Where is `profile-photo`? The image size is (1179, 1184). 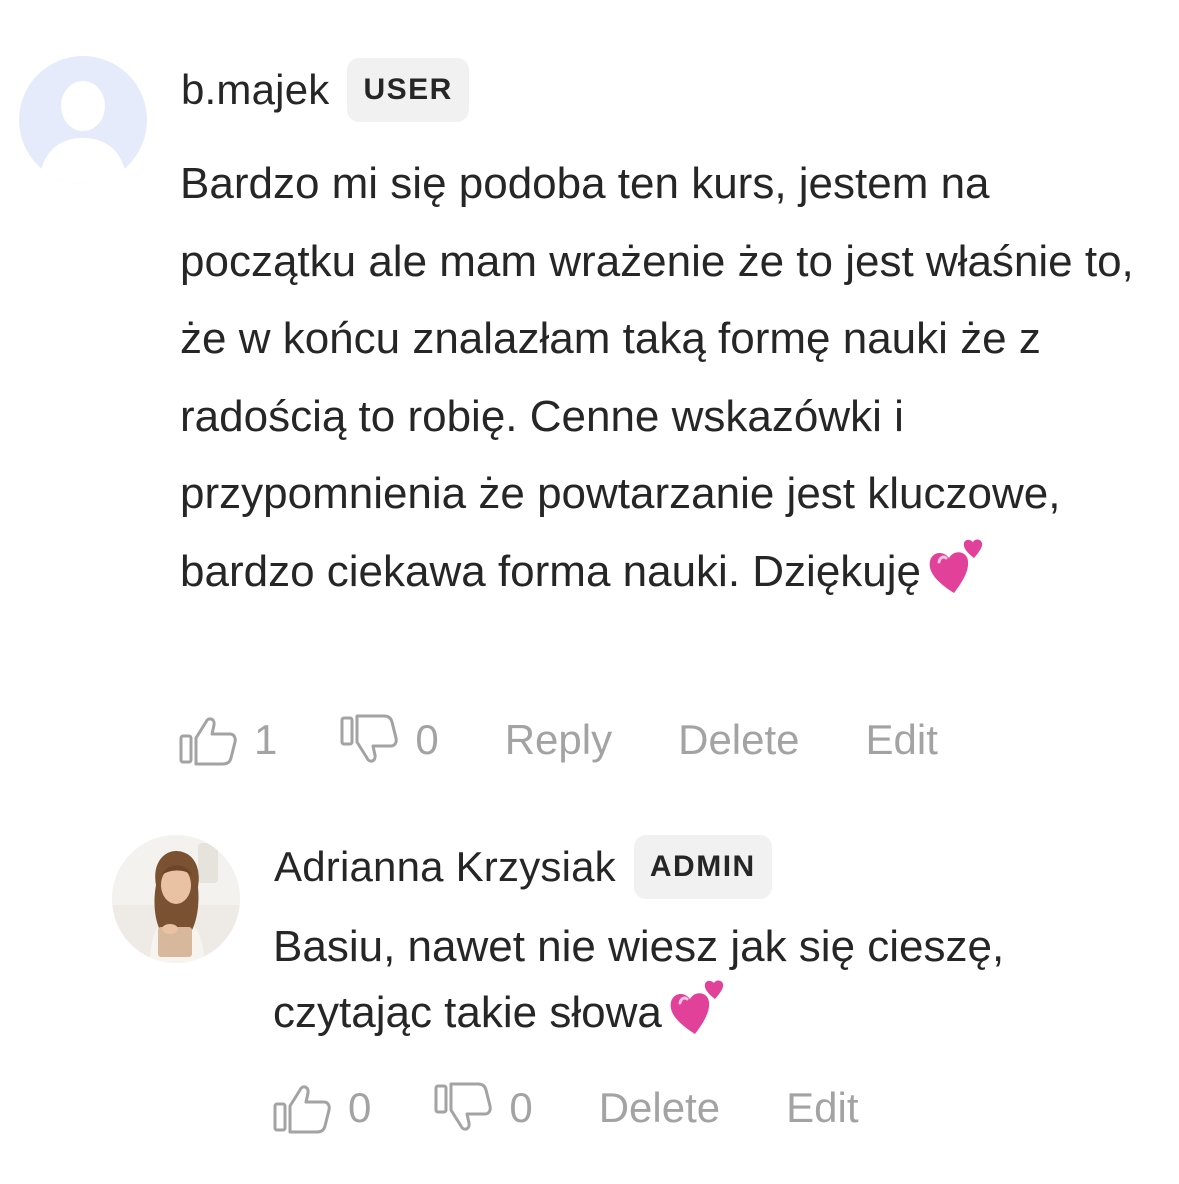
profile-photo is located at coordinates (176, 899).